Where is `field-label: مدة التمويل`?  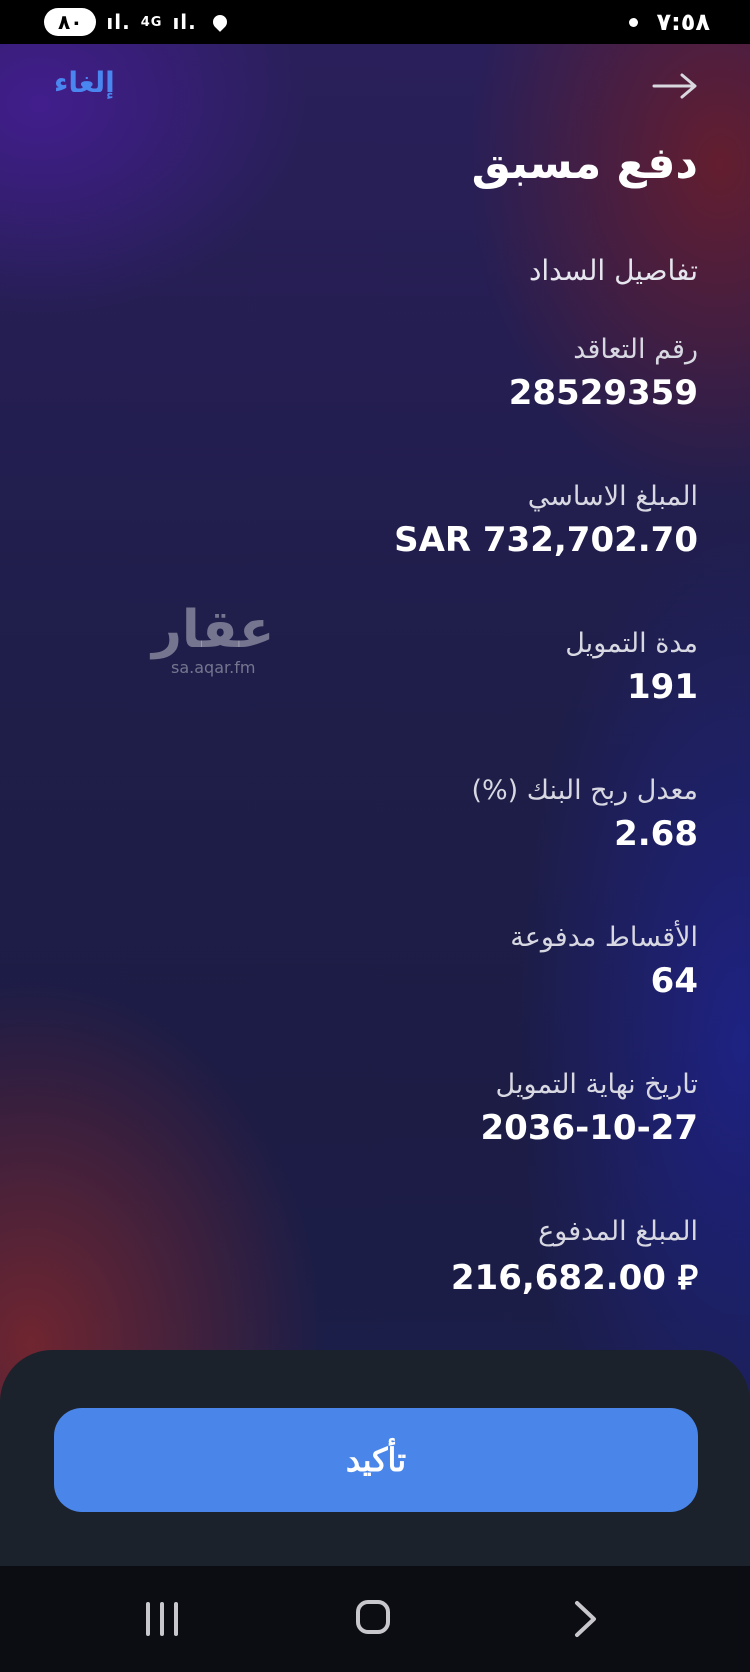 field-label: مدة التمويل is located at coordinates (631, 643).